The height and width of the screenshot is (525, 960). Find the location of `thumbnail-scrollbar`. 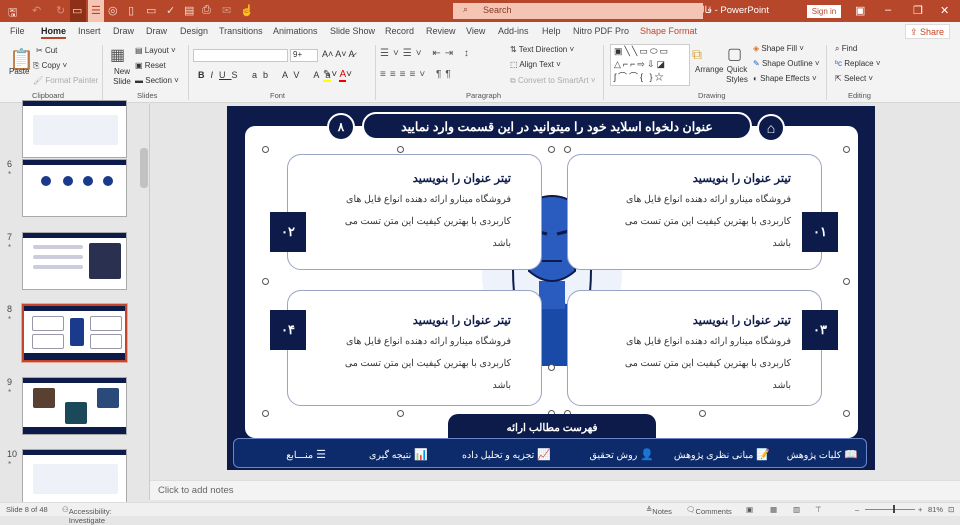

thumbnail-scrollbar is located at coordinates (144, 168).